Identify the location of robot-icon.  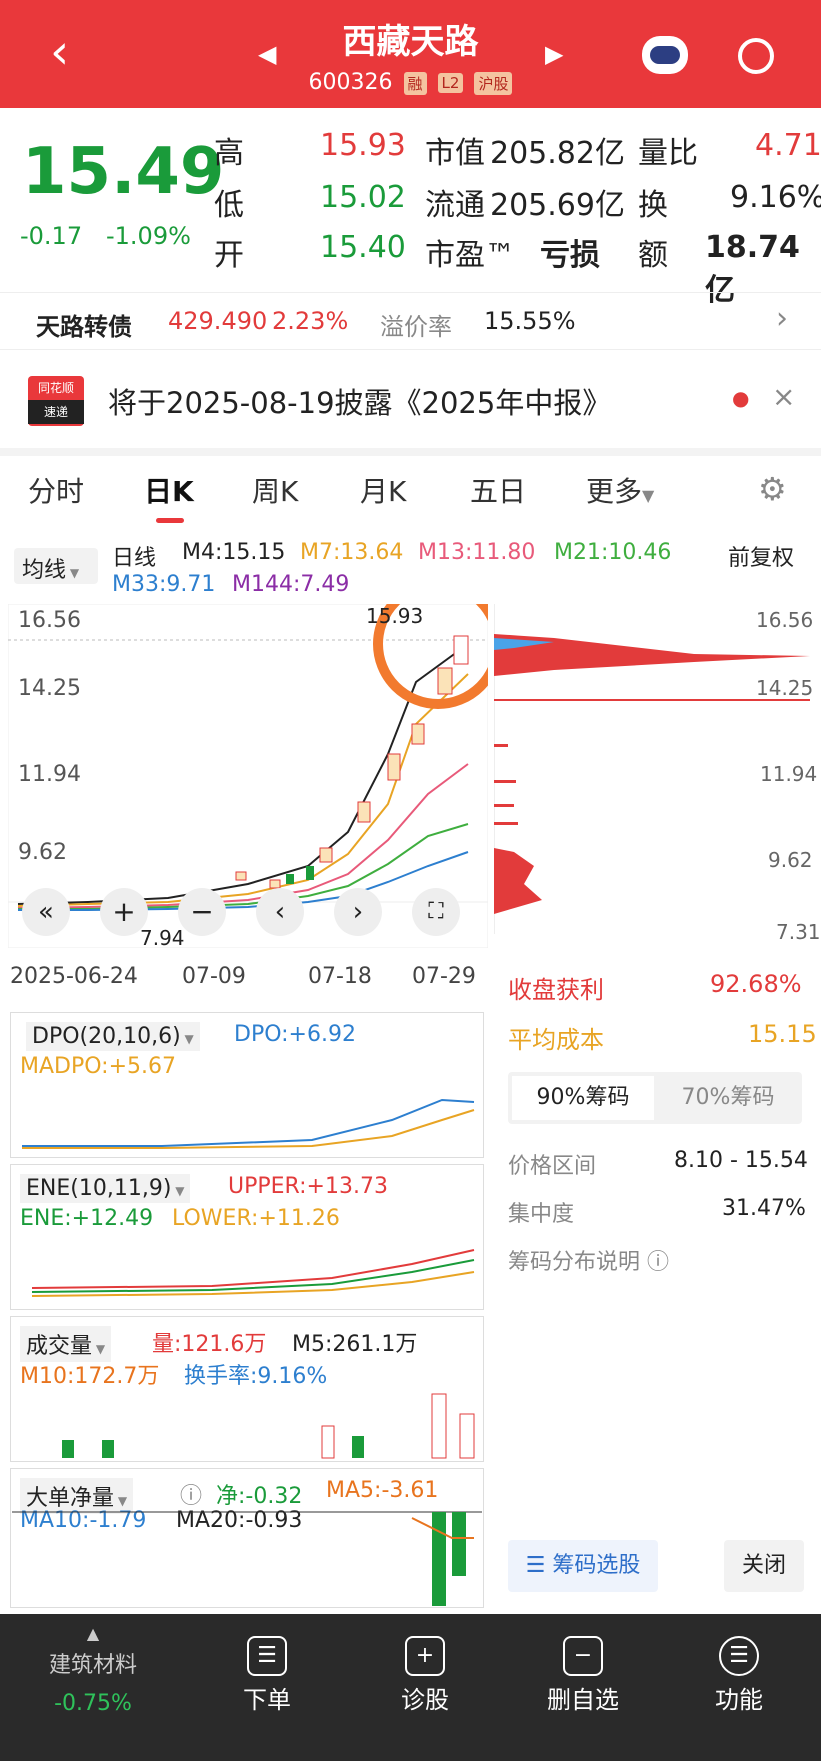
(665, 55).